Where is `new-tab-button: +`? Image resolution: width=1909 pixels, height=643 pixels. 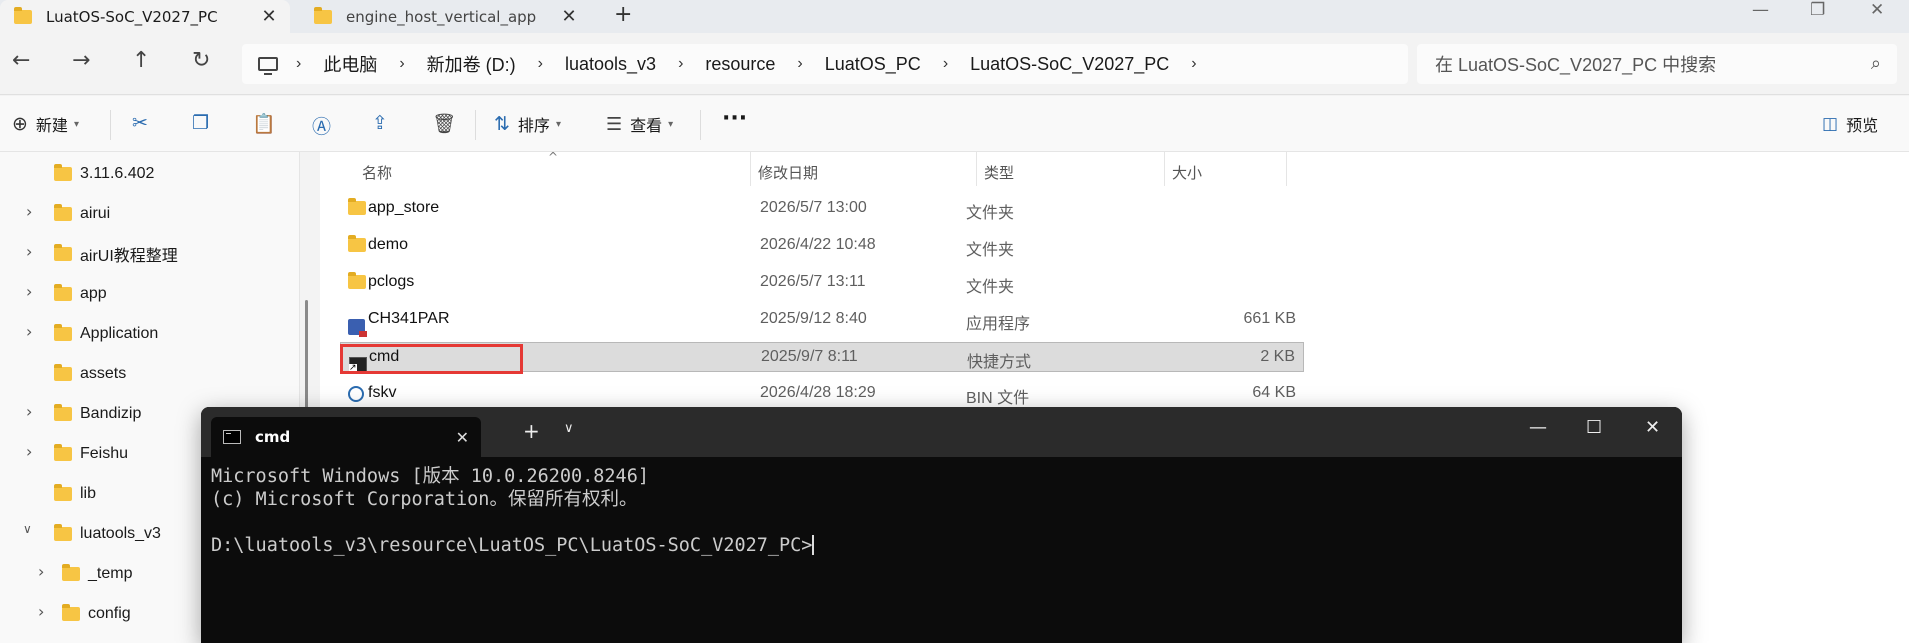 new-tab-button: + is located at coordinates (623, 14).